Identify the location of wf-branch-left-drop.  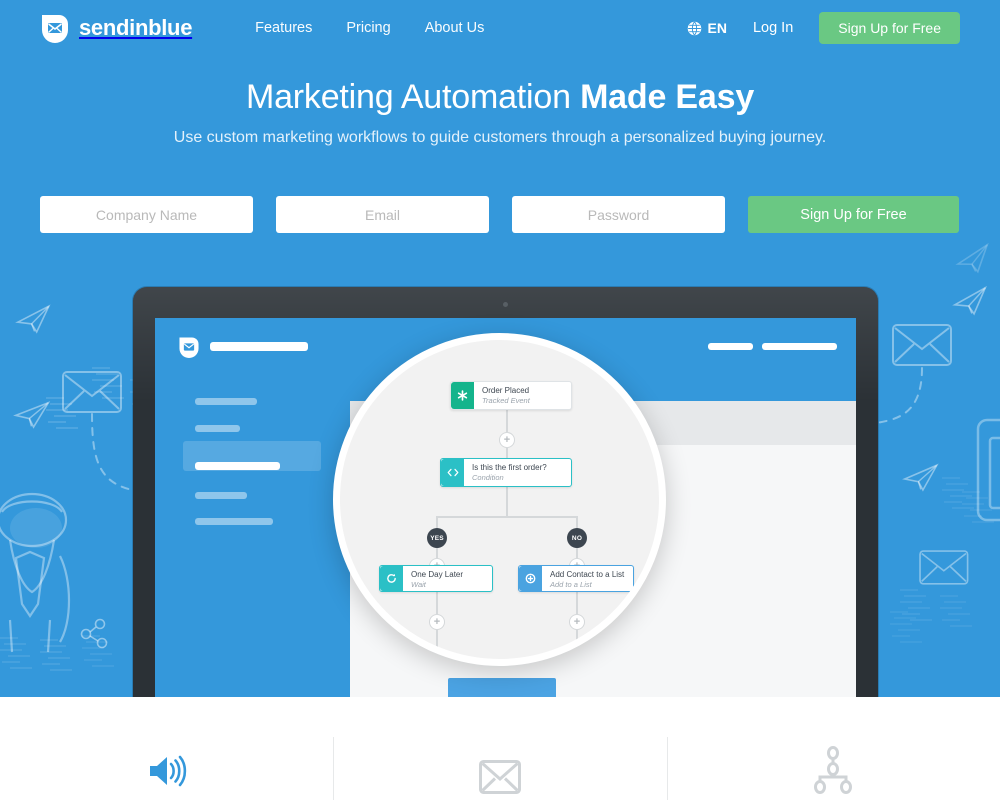
(437, 522).